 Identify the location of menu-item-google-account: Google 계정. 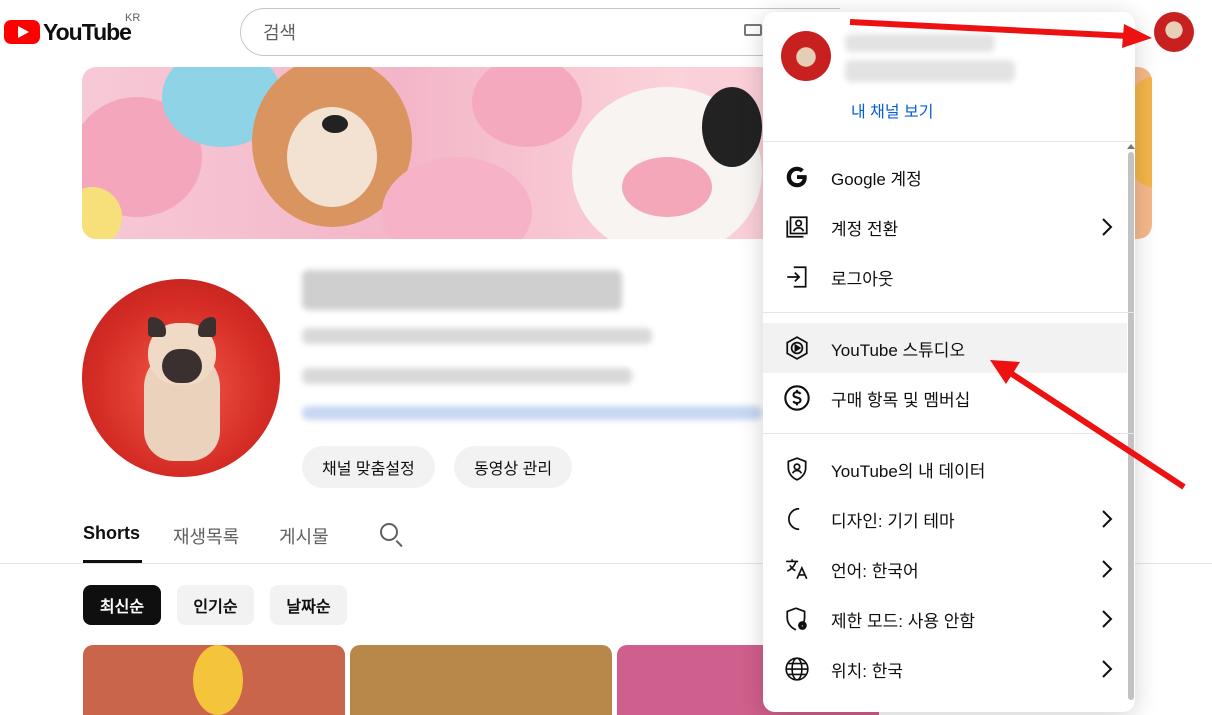
(945, 177).